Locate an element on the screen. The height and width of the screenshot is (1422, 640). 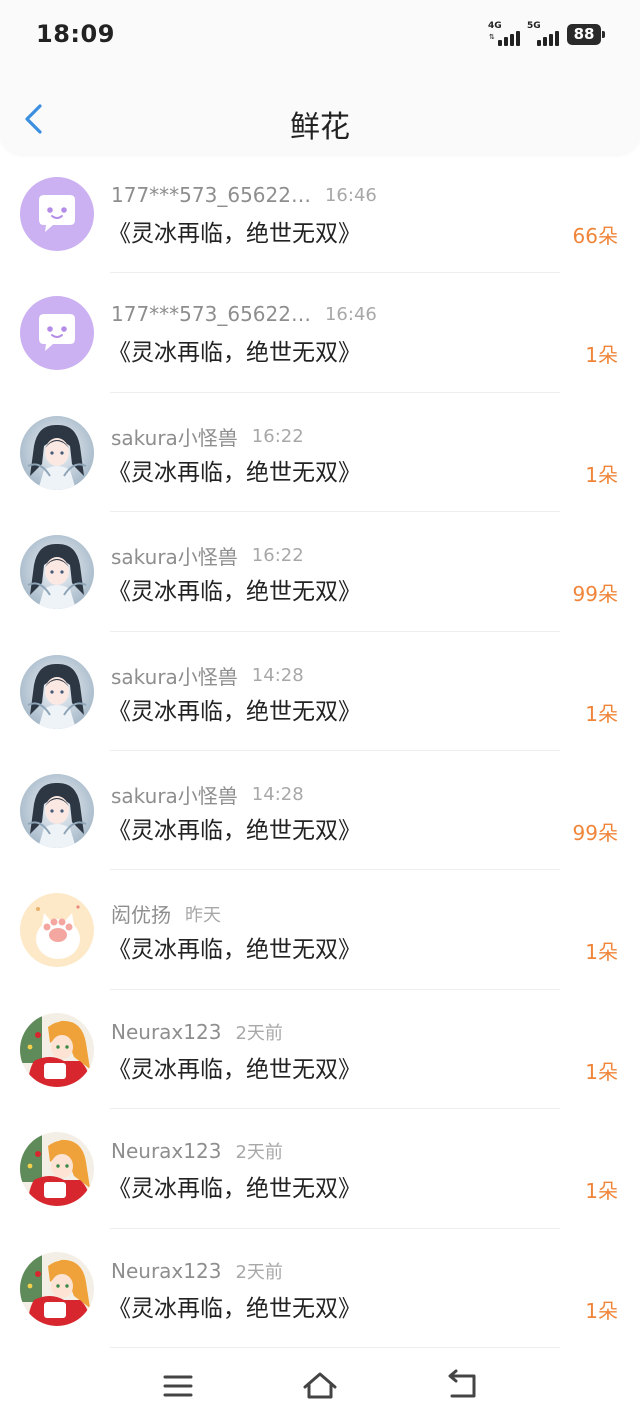
signal-4g-icon: 4G ⇅ is located at coordinates (505, 34).